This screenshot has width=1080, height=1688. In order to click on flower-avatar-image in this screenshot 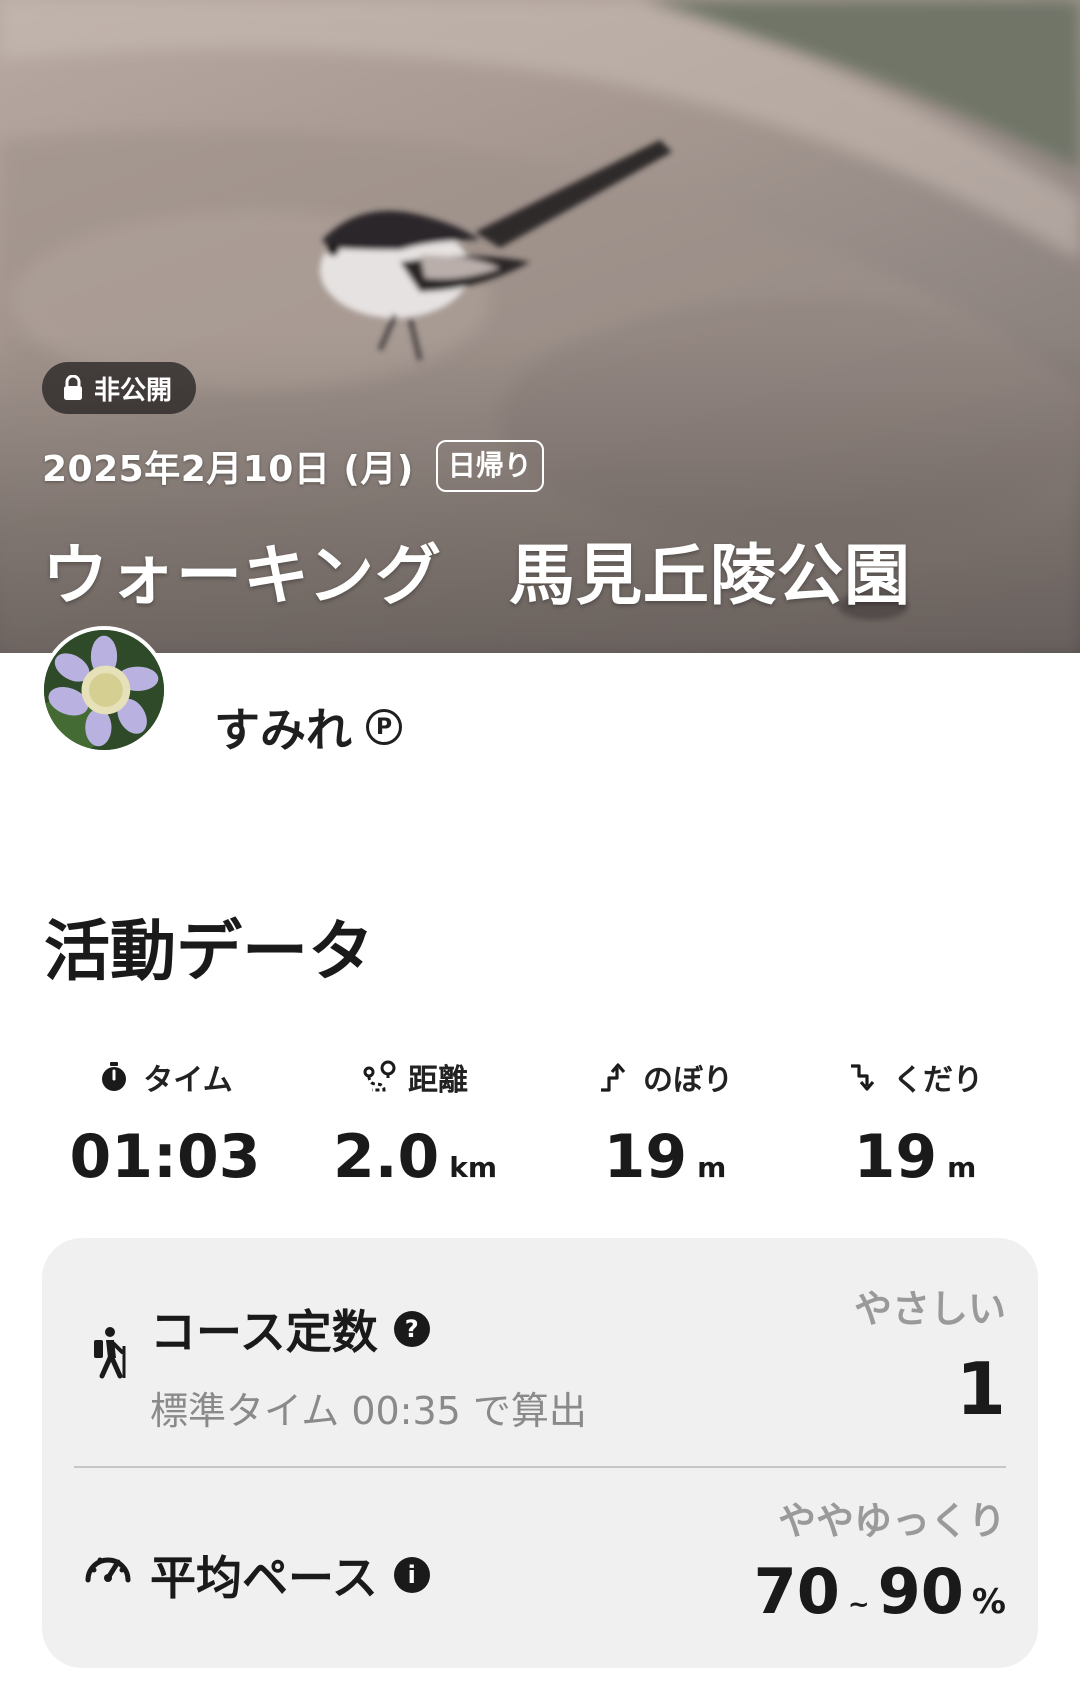, I will do `click(104, 690)`.